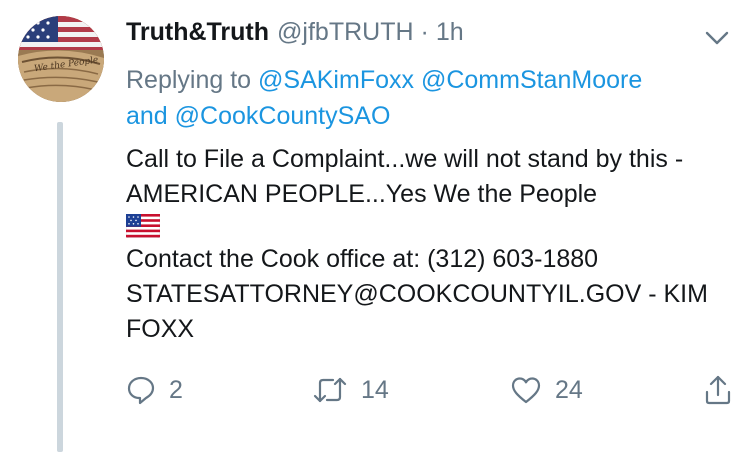 This screenshot has width=750, height=452. Describe the element at coordinates (336, 80) in the screenshot. I see `mention-link-sakimfoxx: @SAKimFoxx` at that location.